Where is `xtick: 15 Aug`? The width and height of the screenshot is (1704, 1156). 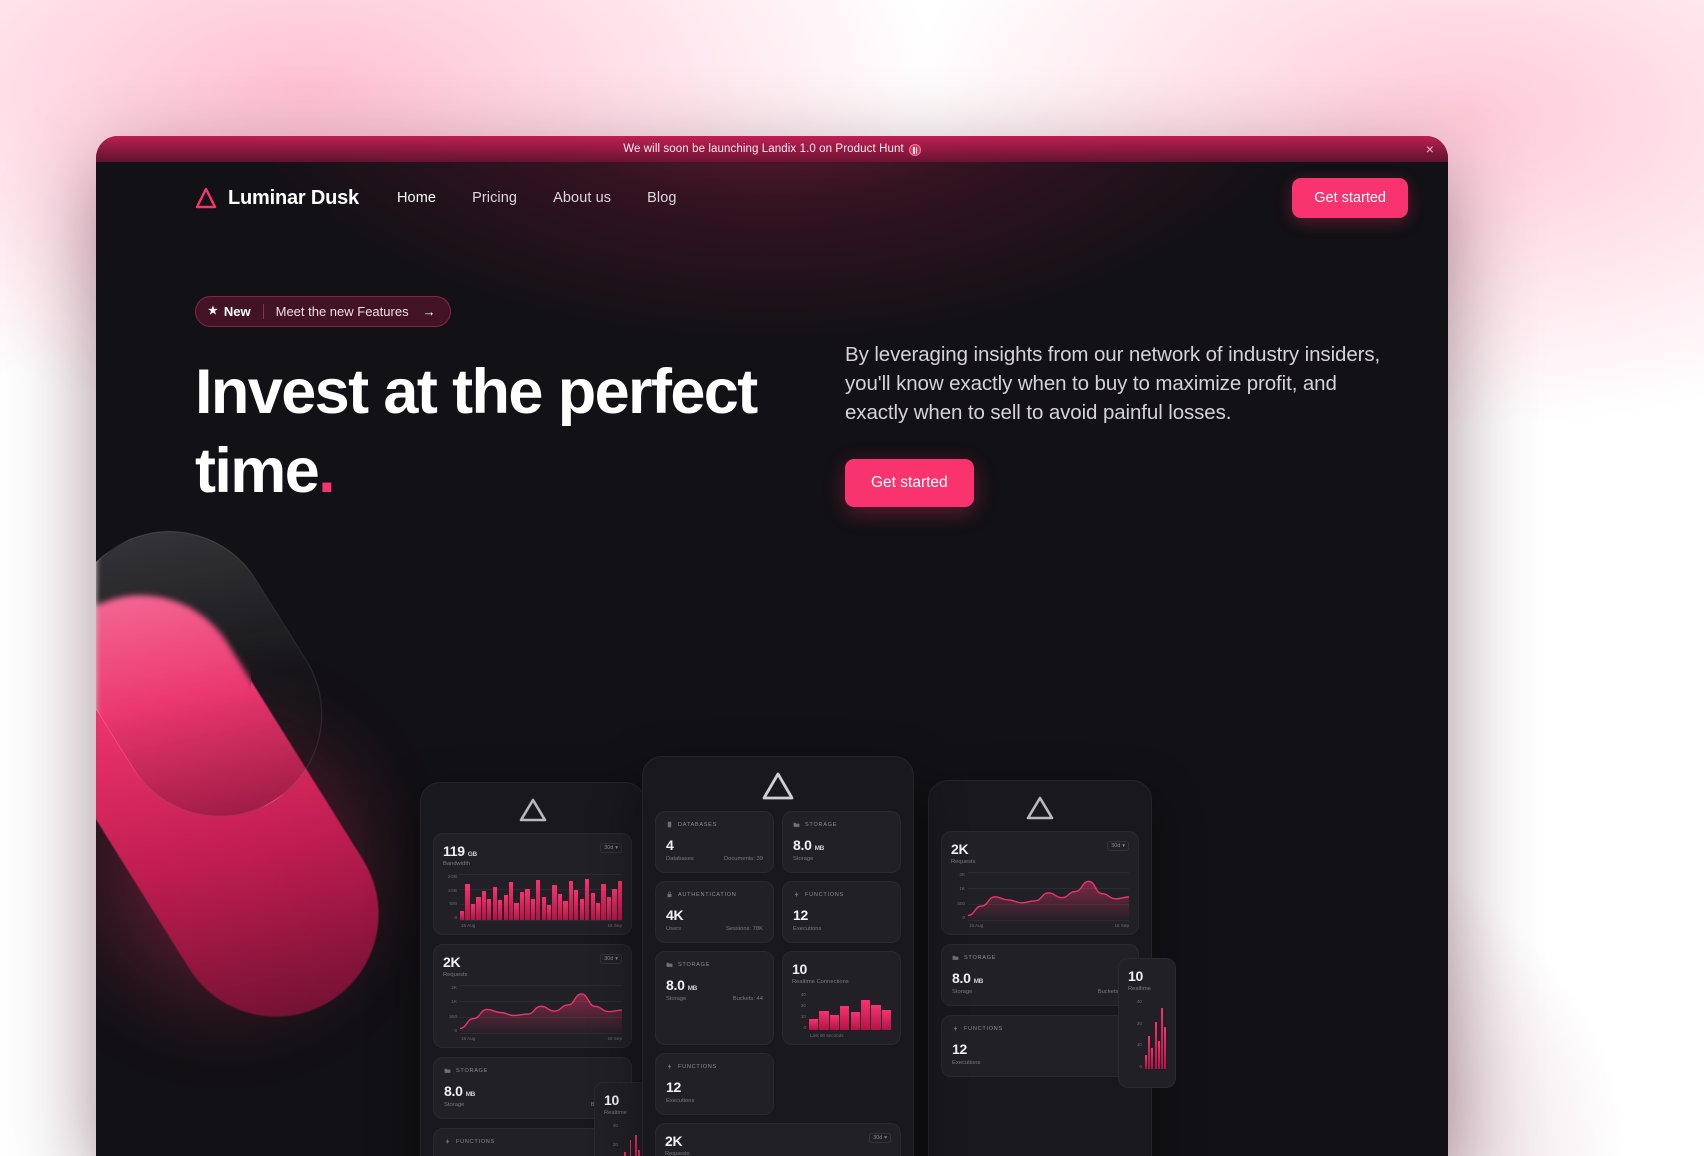
xtick: 15 Aug is located at coordinates (468, 1038).